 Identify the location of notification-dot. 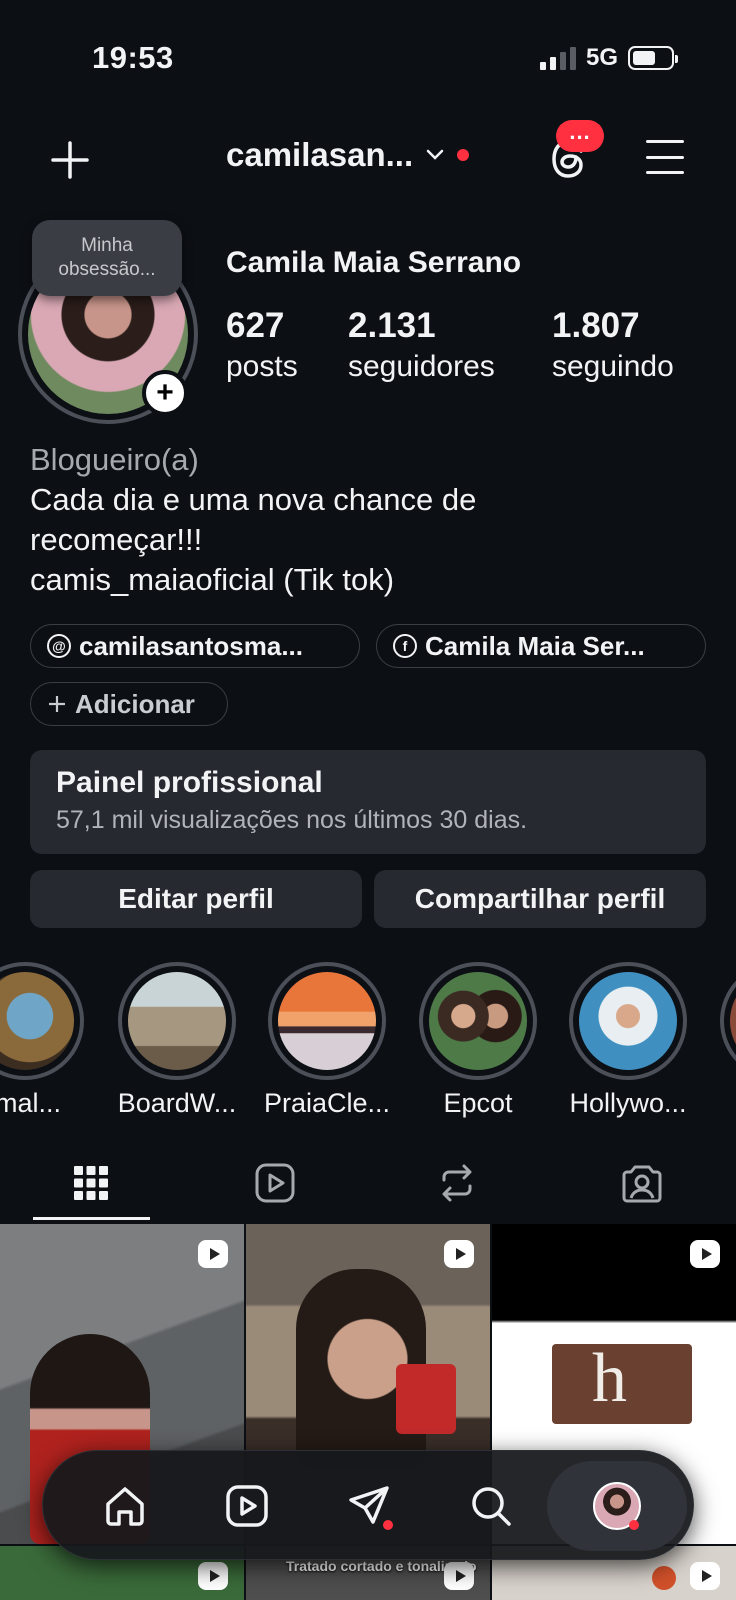
(463, 155).